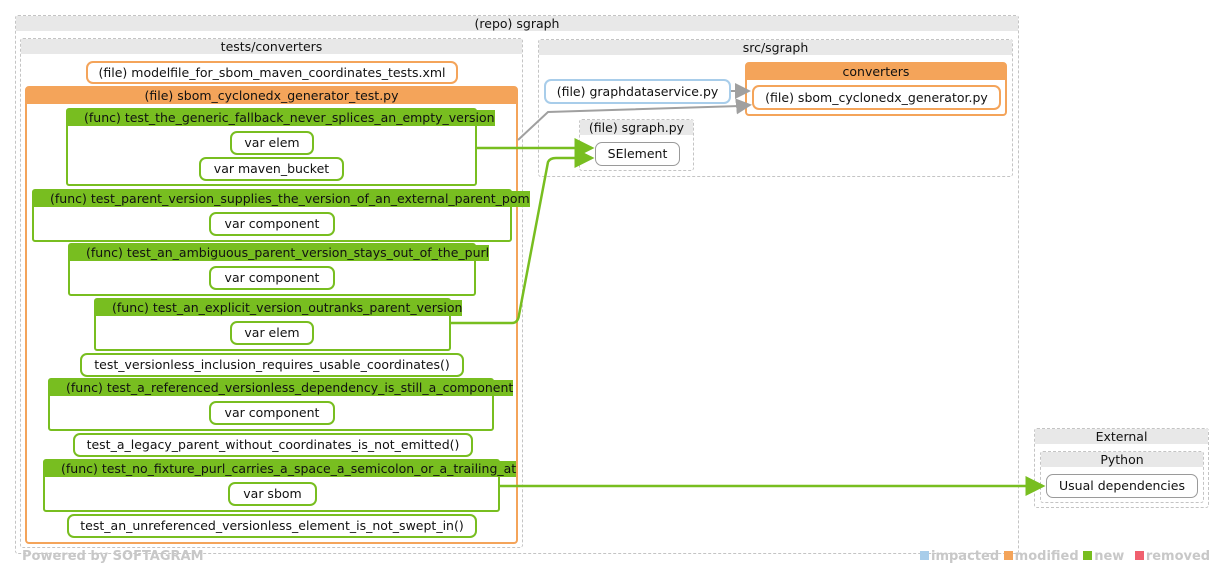  I want to click on legend-impacted-swatch, so click(924, 555).